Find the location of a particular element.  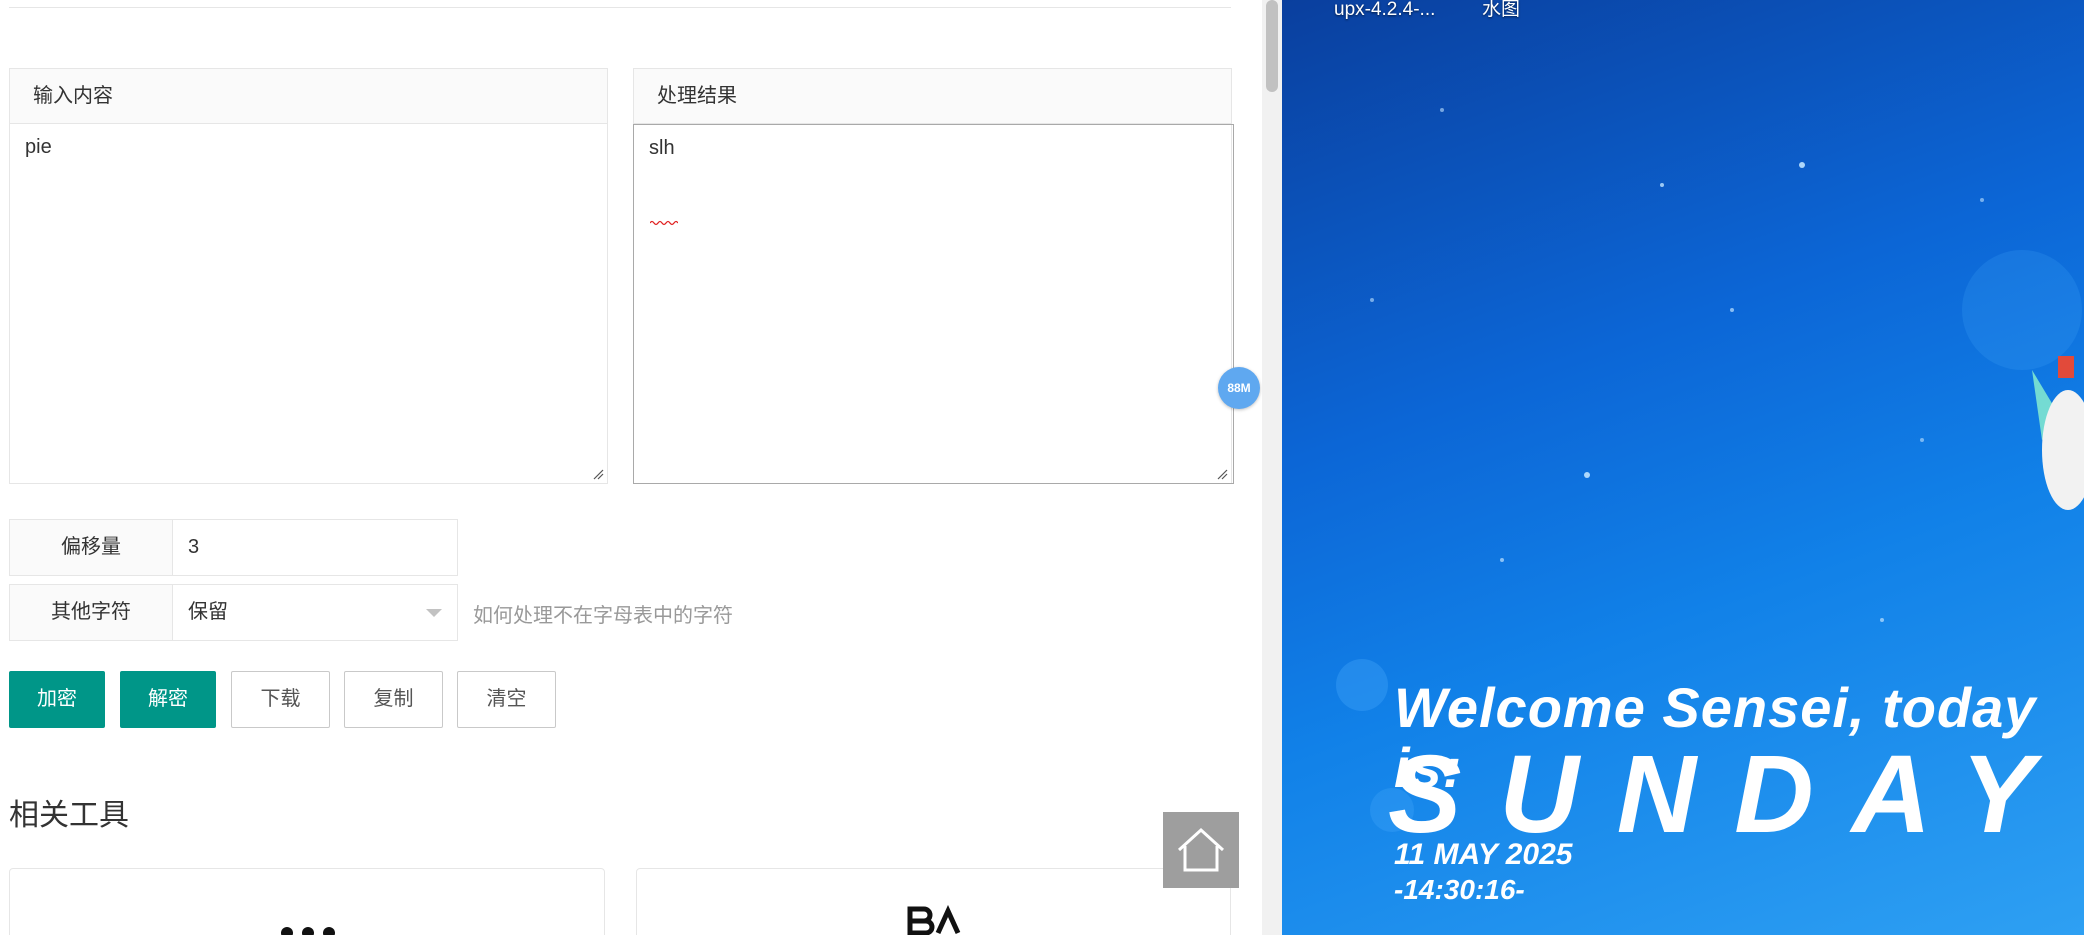

other-chars-select: 保留 is located at coordinates (315, 612).